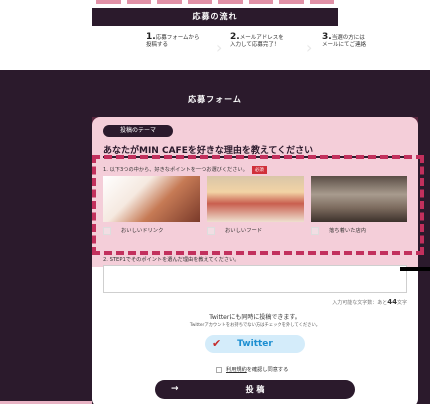 The height and width of the screenshot is (404, 430). What do you see at coordinates (219, 369) in the screenshot?
I see `terms-checkbox` at bounding box center [219, 369].